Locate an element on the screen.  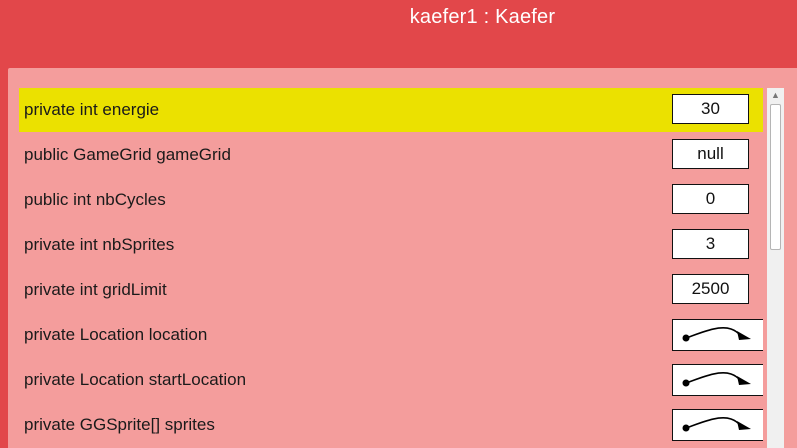
scroll-thumb is located at coordinates (775, 177).